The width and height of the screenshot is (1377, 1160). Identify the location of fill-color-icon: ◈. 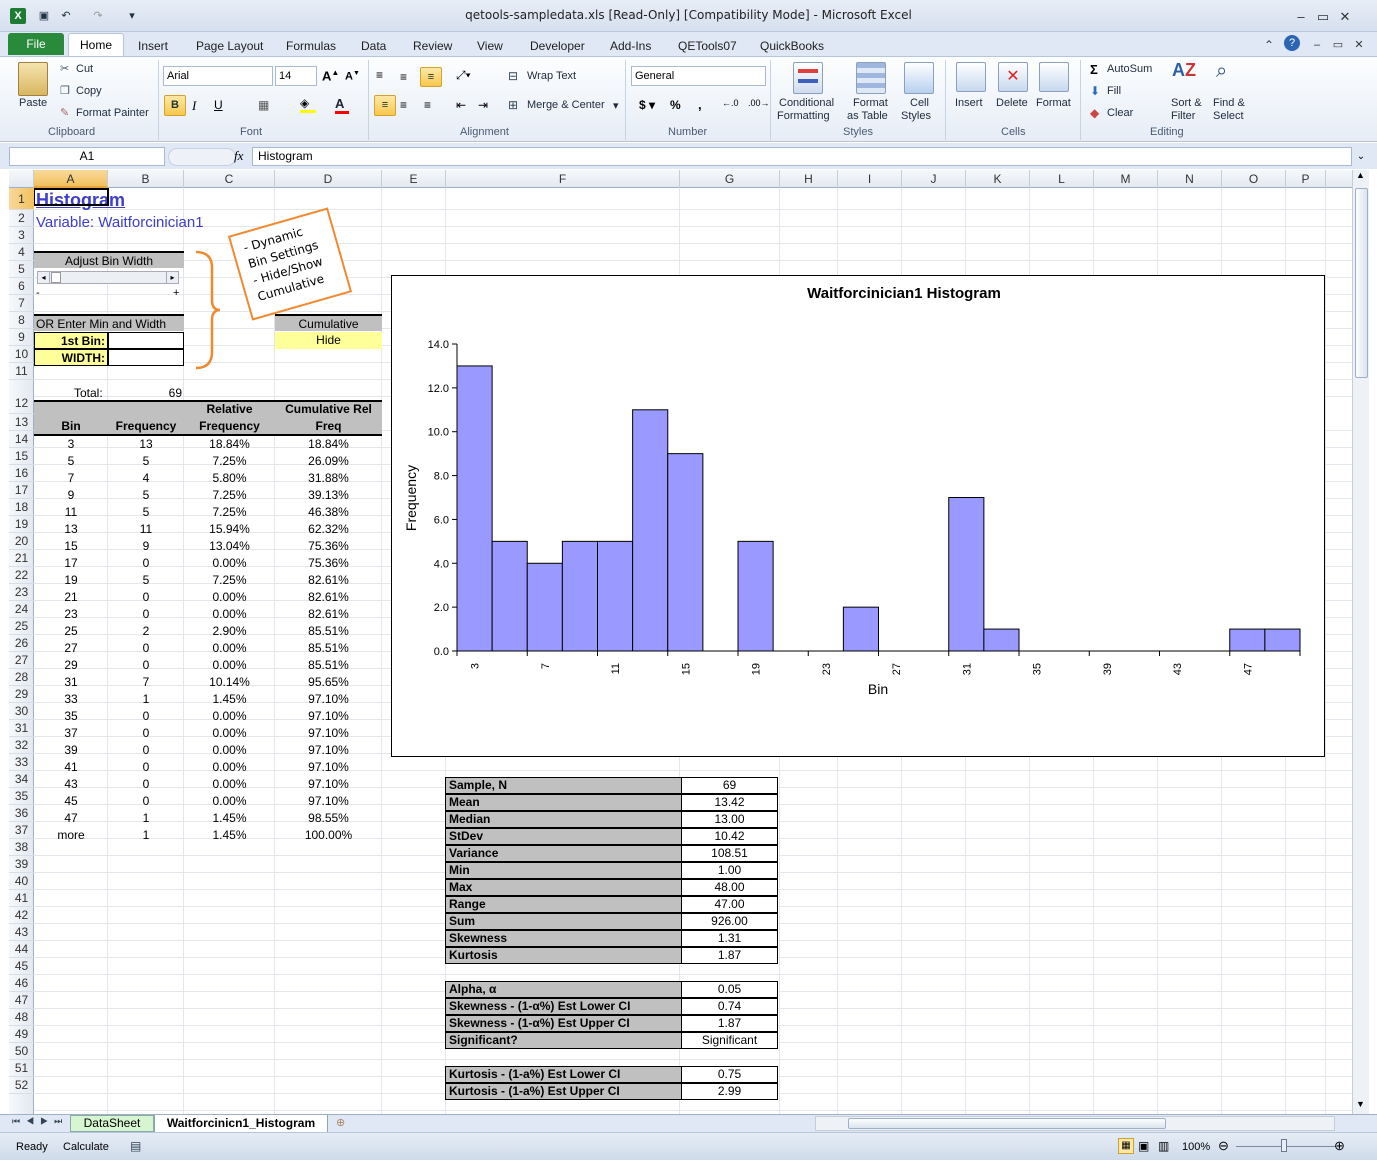
(308, 104).